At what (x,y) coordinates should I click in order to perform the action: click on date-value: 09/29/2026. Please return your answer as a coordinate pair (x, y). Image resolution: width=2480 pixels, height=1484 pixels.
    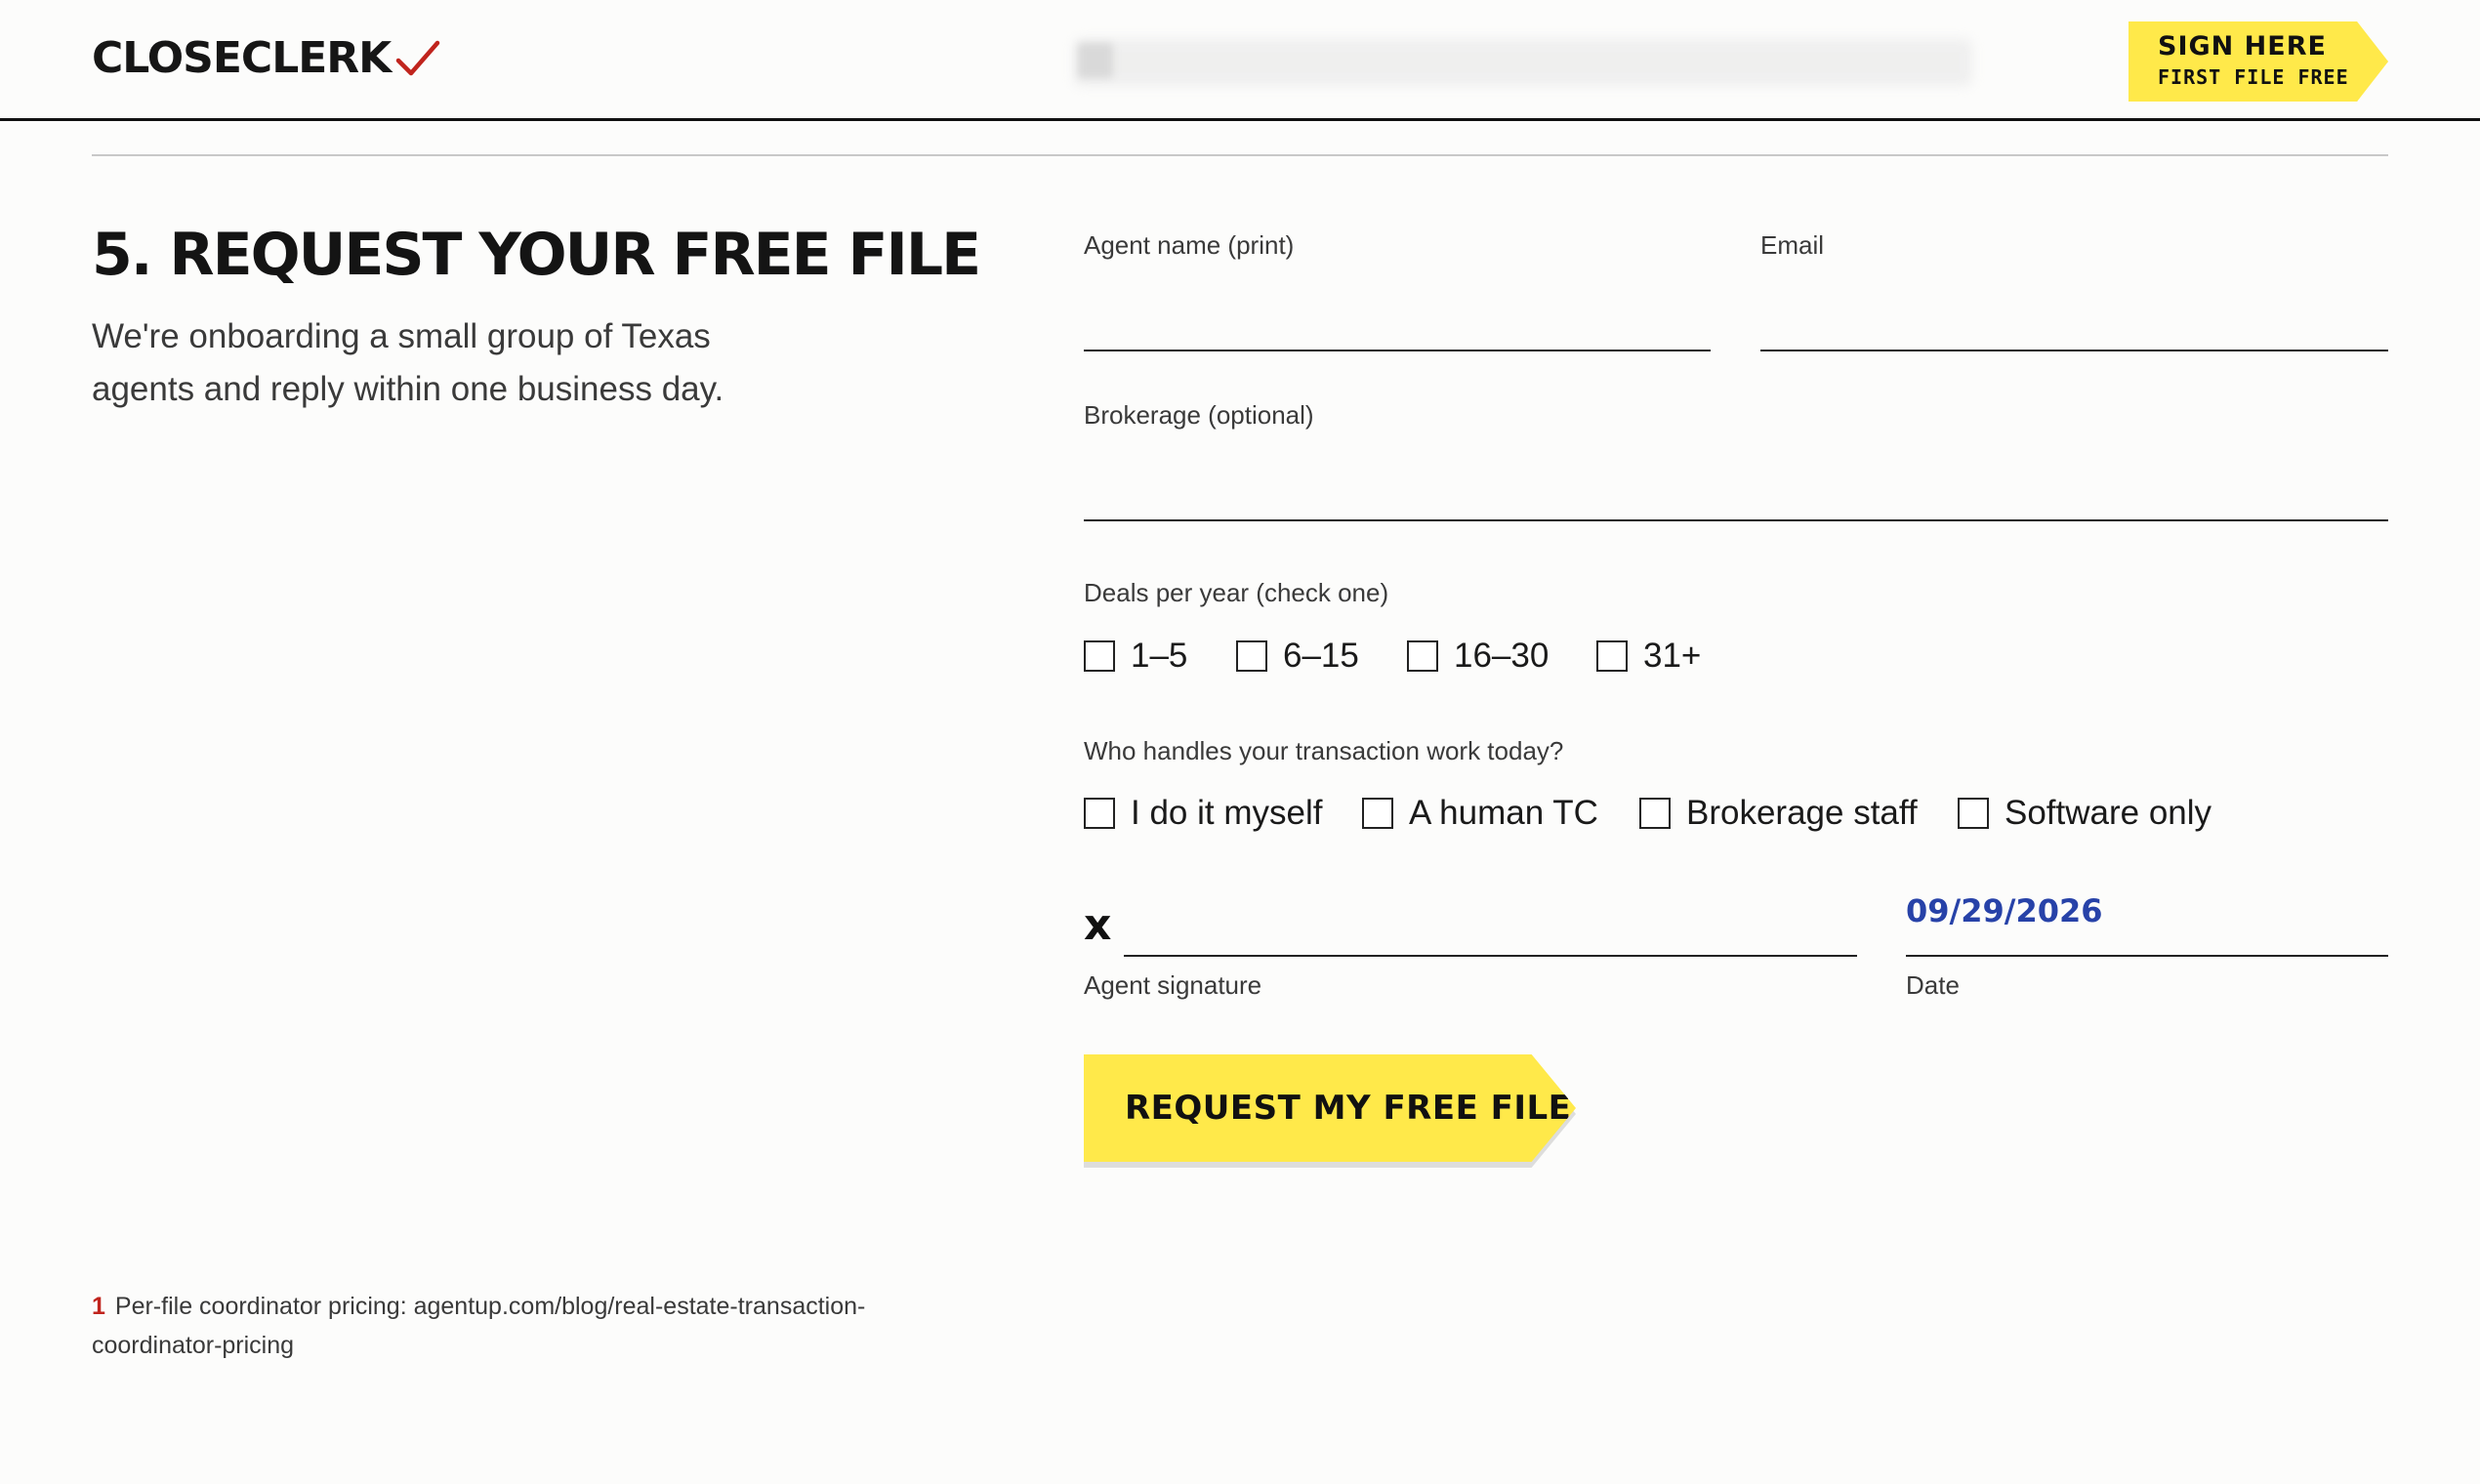
    Looking at the image, I should click on (2005, 911).